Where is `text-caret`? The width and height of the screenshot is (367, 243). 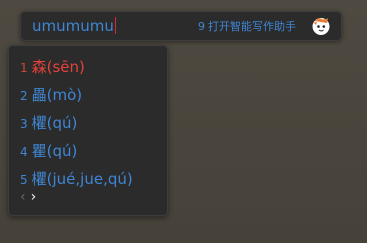
text-caret is located at coordinates (115, 25).